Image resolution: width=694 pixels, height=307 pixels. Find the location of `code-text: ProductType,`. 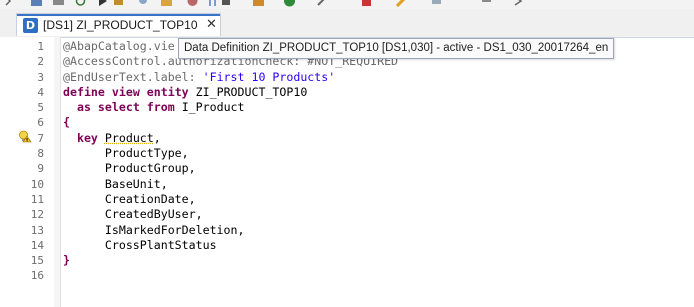

code-text: ProductType, is located at coordinates (126, 153).